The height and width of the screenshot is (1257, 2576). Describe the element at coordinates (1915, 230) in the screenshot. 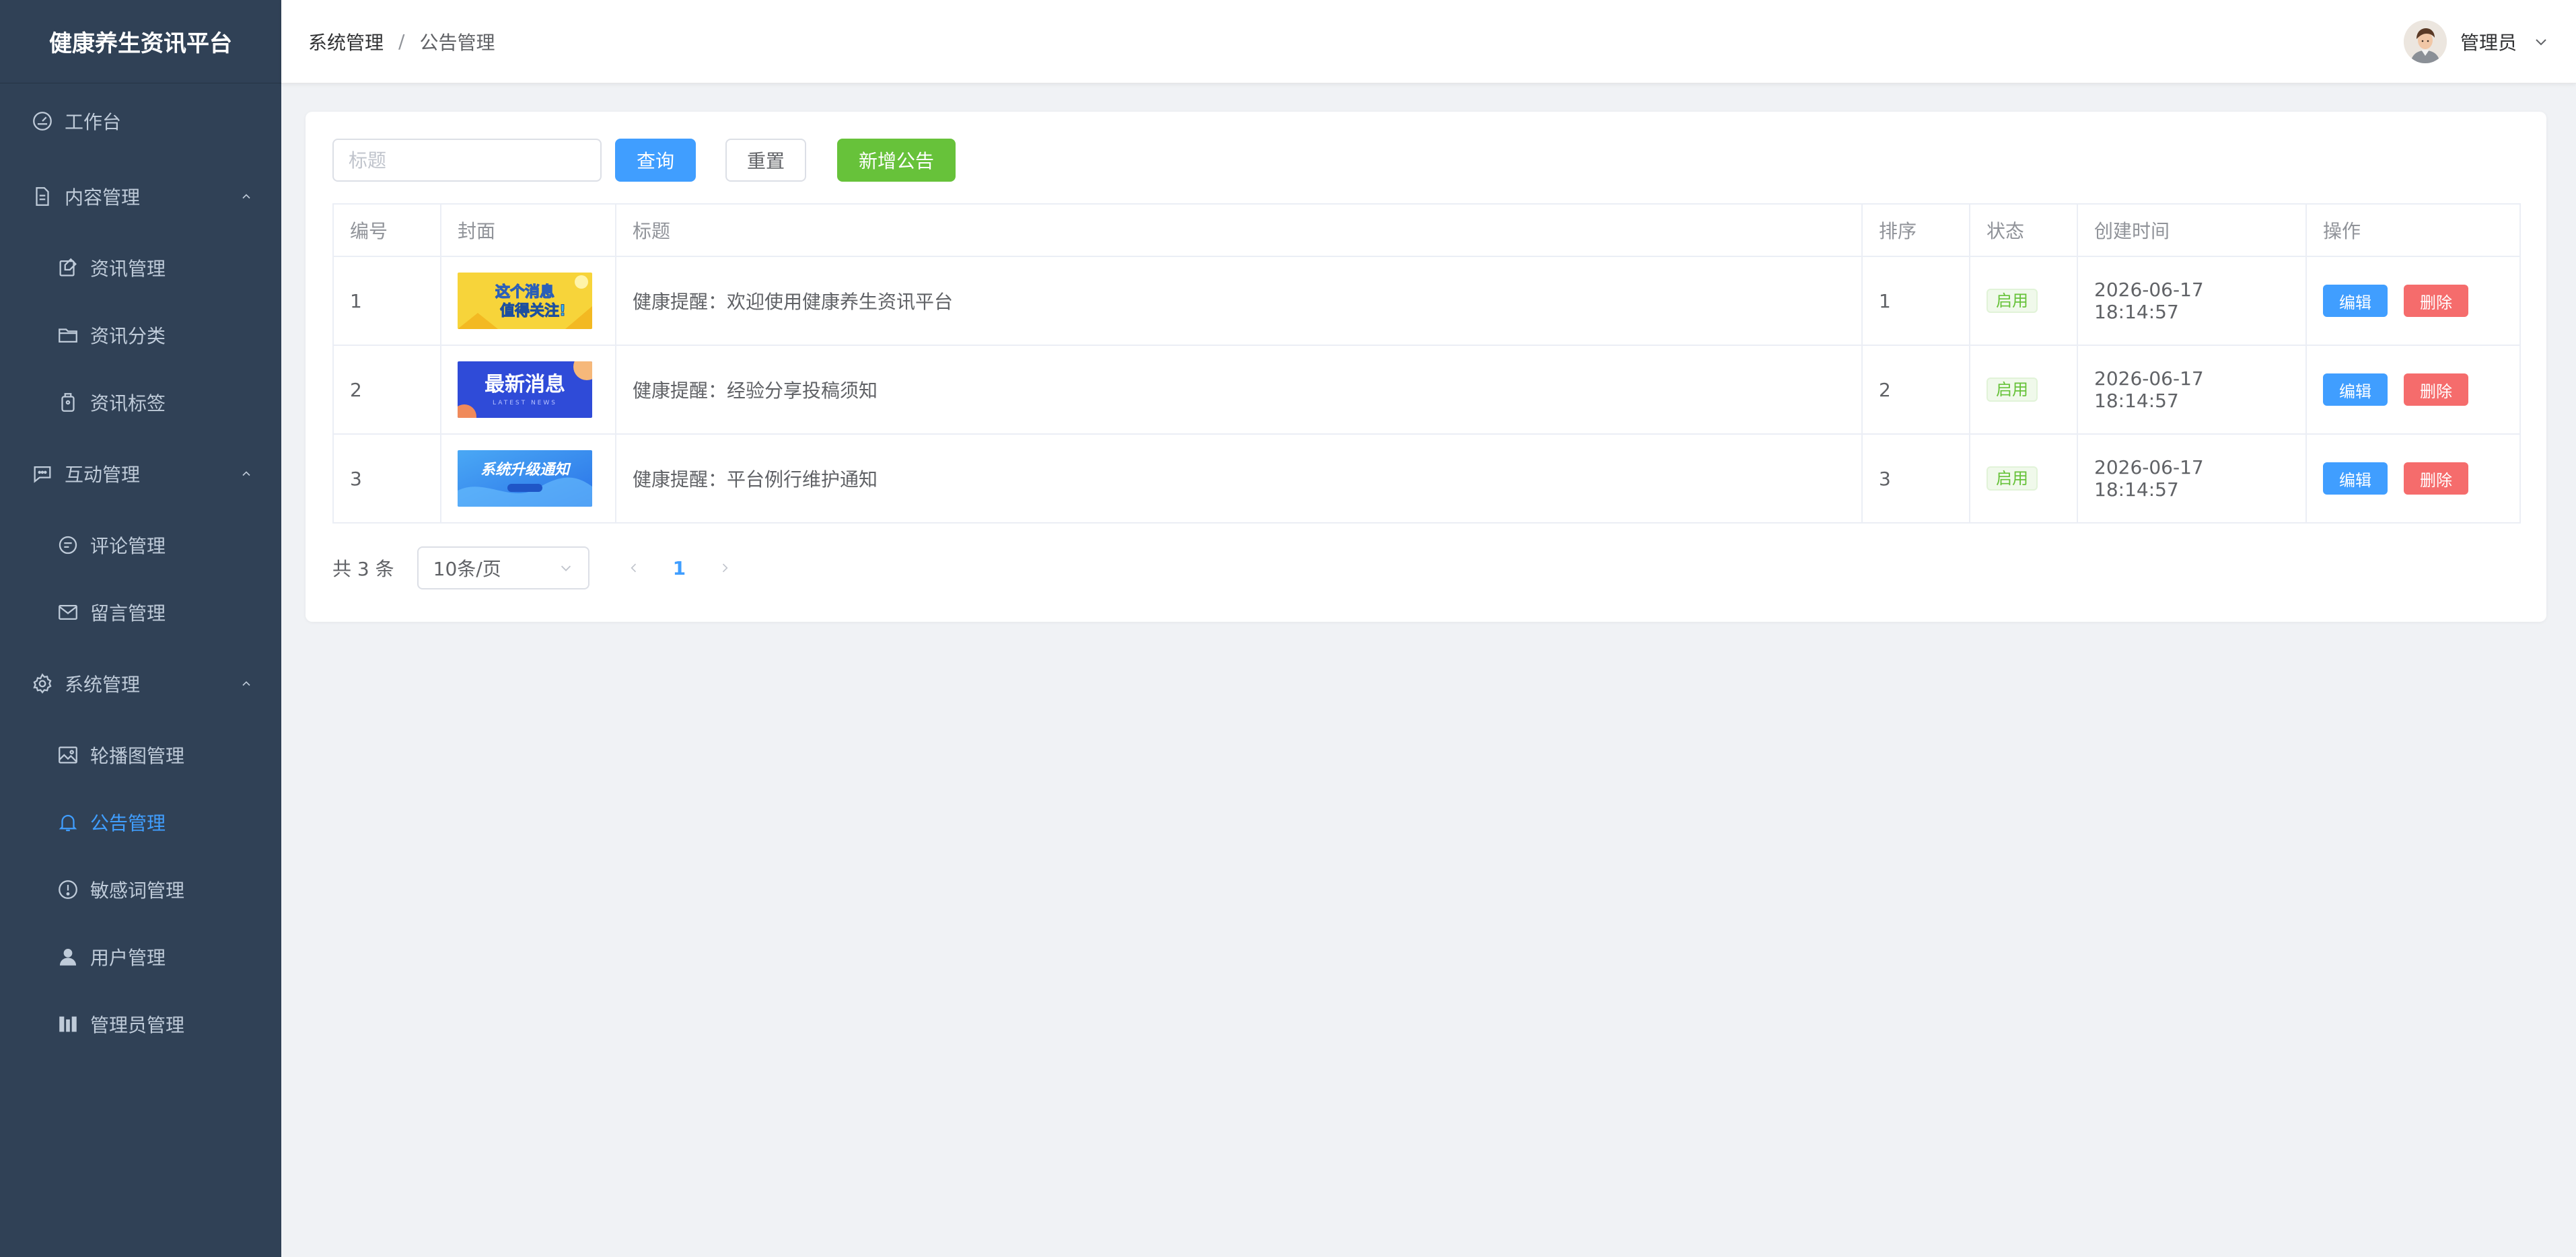

I see `column-header-sort: 排序` at that location.